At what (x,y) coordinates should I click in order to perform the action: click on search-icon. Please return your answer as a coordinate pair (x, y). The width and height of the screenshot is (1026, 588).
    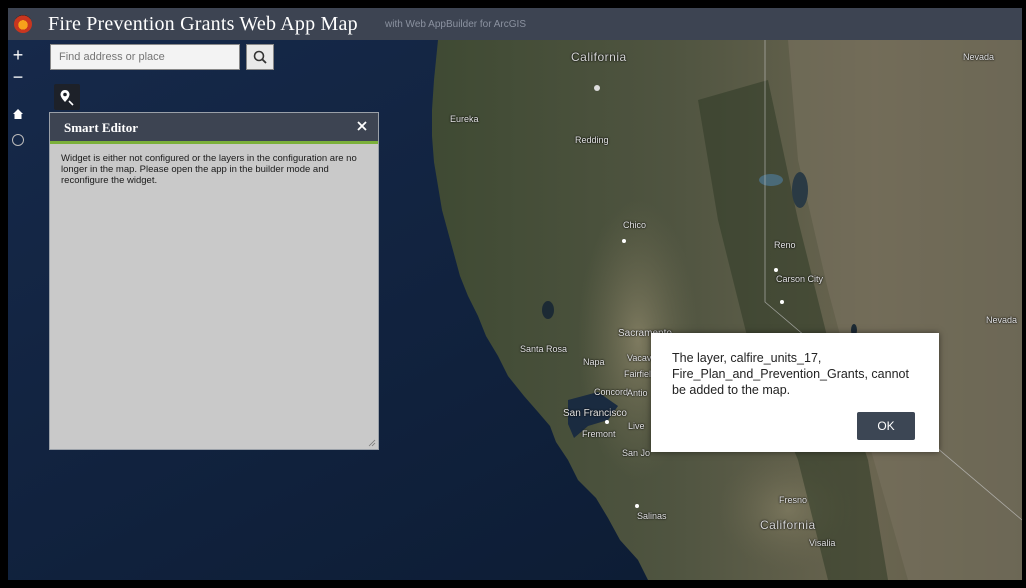
    Looking at the image, I should click on (260, 57).